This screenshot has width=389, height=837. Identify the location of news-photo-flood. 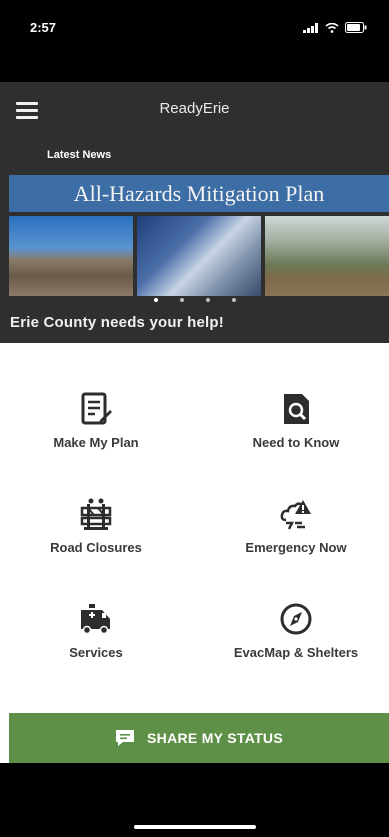
(71, 256).